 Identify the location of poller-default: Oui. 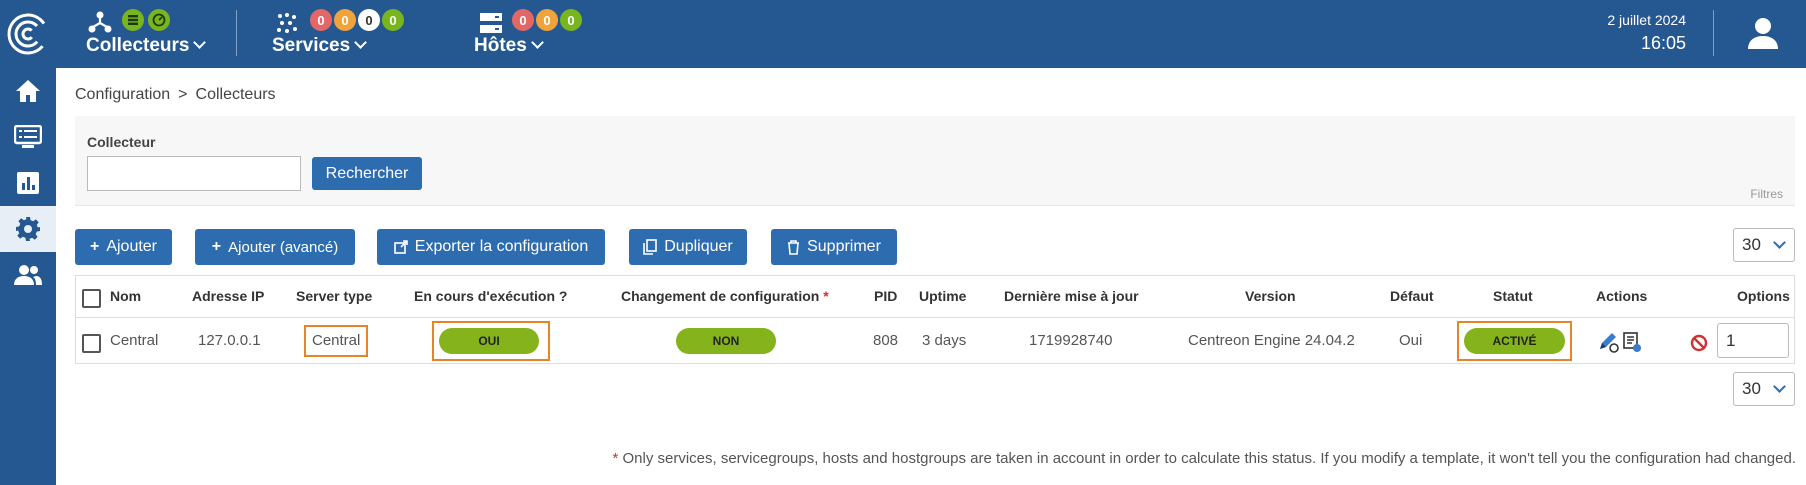
(1411, 340).